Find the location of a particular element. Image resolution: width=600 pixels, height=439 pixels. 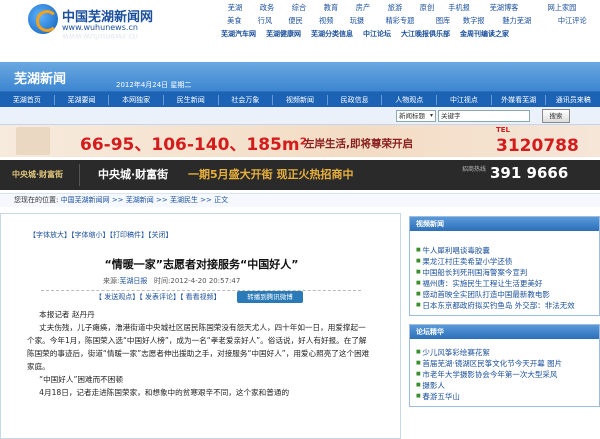

article-paragraph: “中国好人”困难而不困顿 is located at coordinates (81, 379).